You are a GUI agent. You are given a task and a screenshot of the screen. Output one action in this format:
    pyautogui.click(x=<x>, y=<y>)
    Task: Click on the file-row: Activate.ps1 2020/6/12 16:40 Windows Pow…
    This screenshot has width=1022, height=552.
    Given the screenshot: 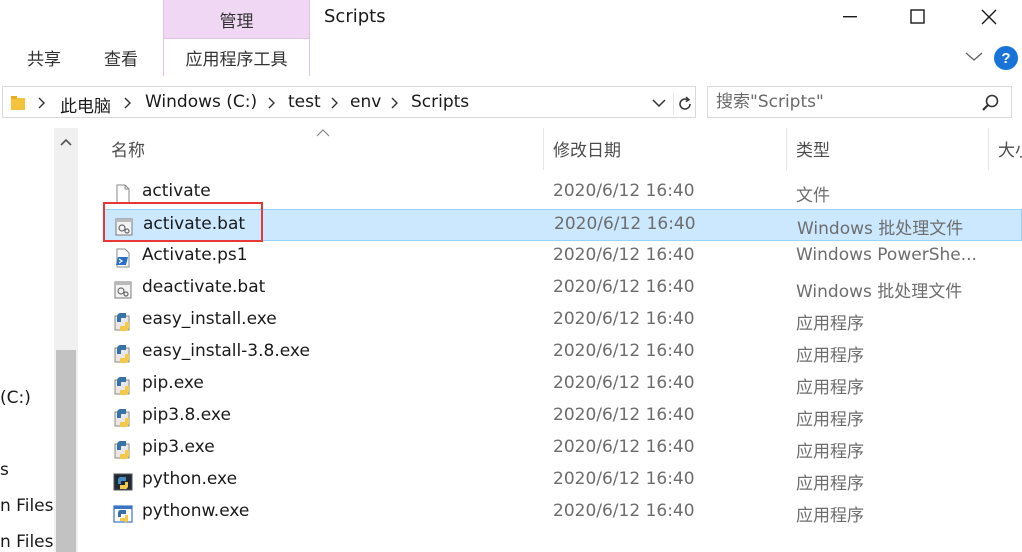 What is the action you would take?
    pyautogui.click(x=562, y=257)
    